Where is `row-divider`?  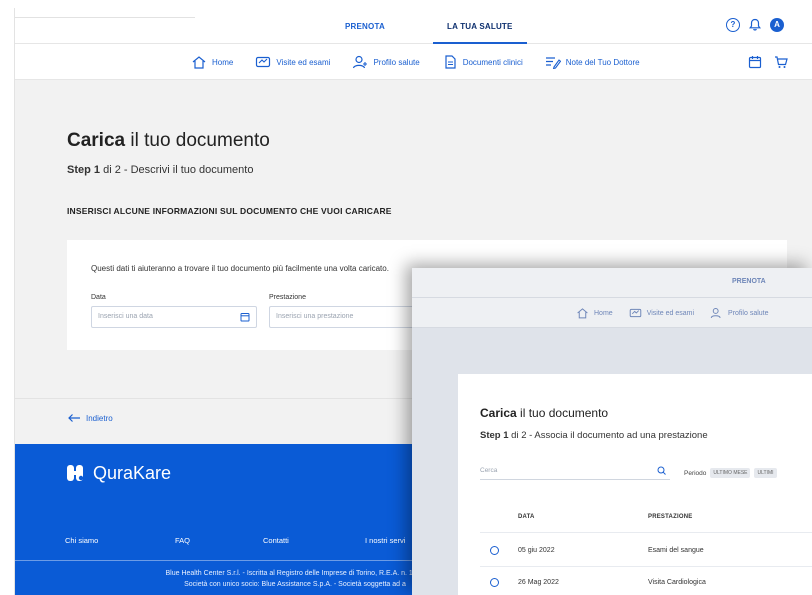
row-divider is located at coordinates (646, 566).